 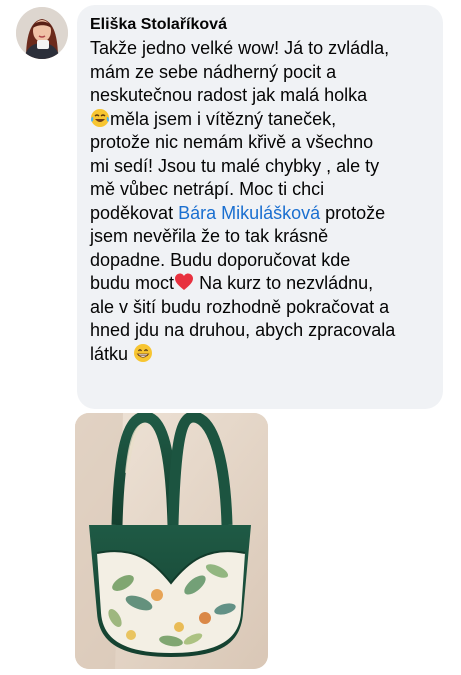 I want to click on comment-line: hned jdu na druhou, abych zpracovala, so click(x=260, y=331).